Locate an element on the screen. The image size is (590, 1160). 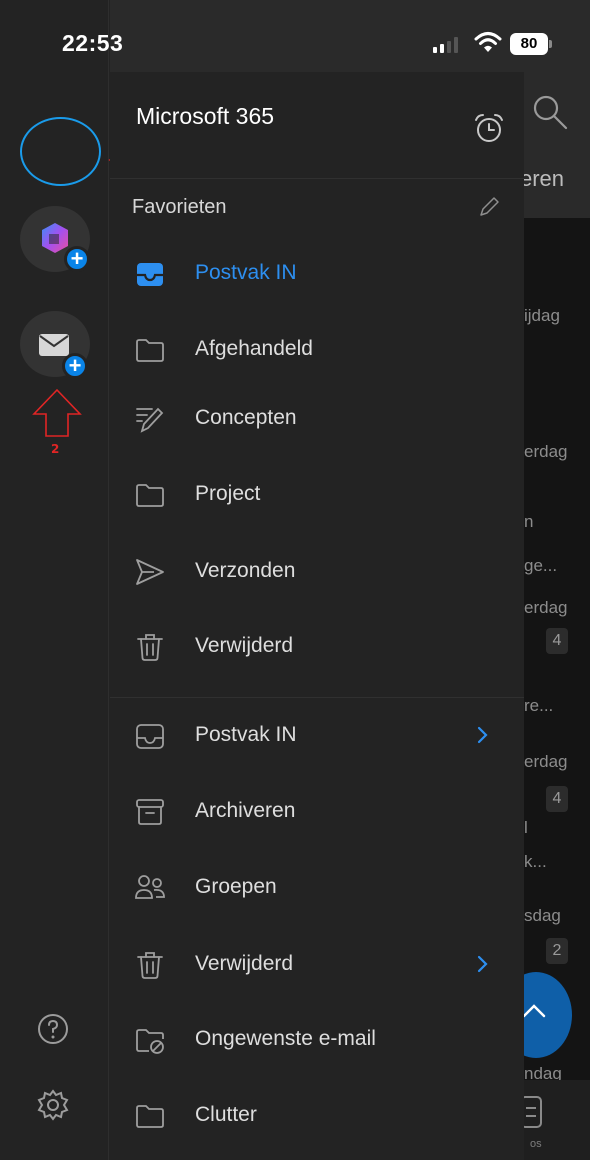
cellular-signal-icon is located at coordinates (445, 45).